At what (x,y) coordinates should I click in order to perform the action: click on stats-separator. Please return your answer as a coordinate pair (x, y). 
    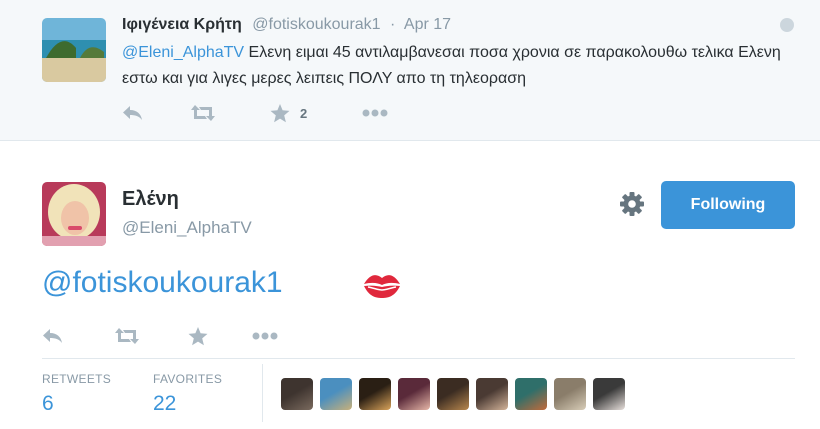
    Looking at the image, I should click on (262, 393).